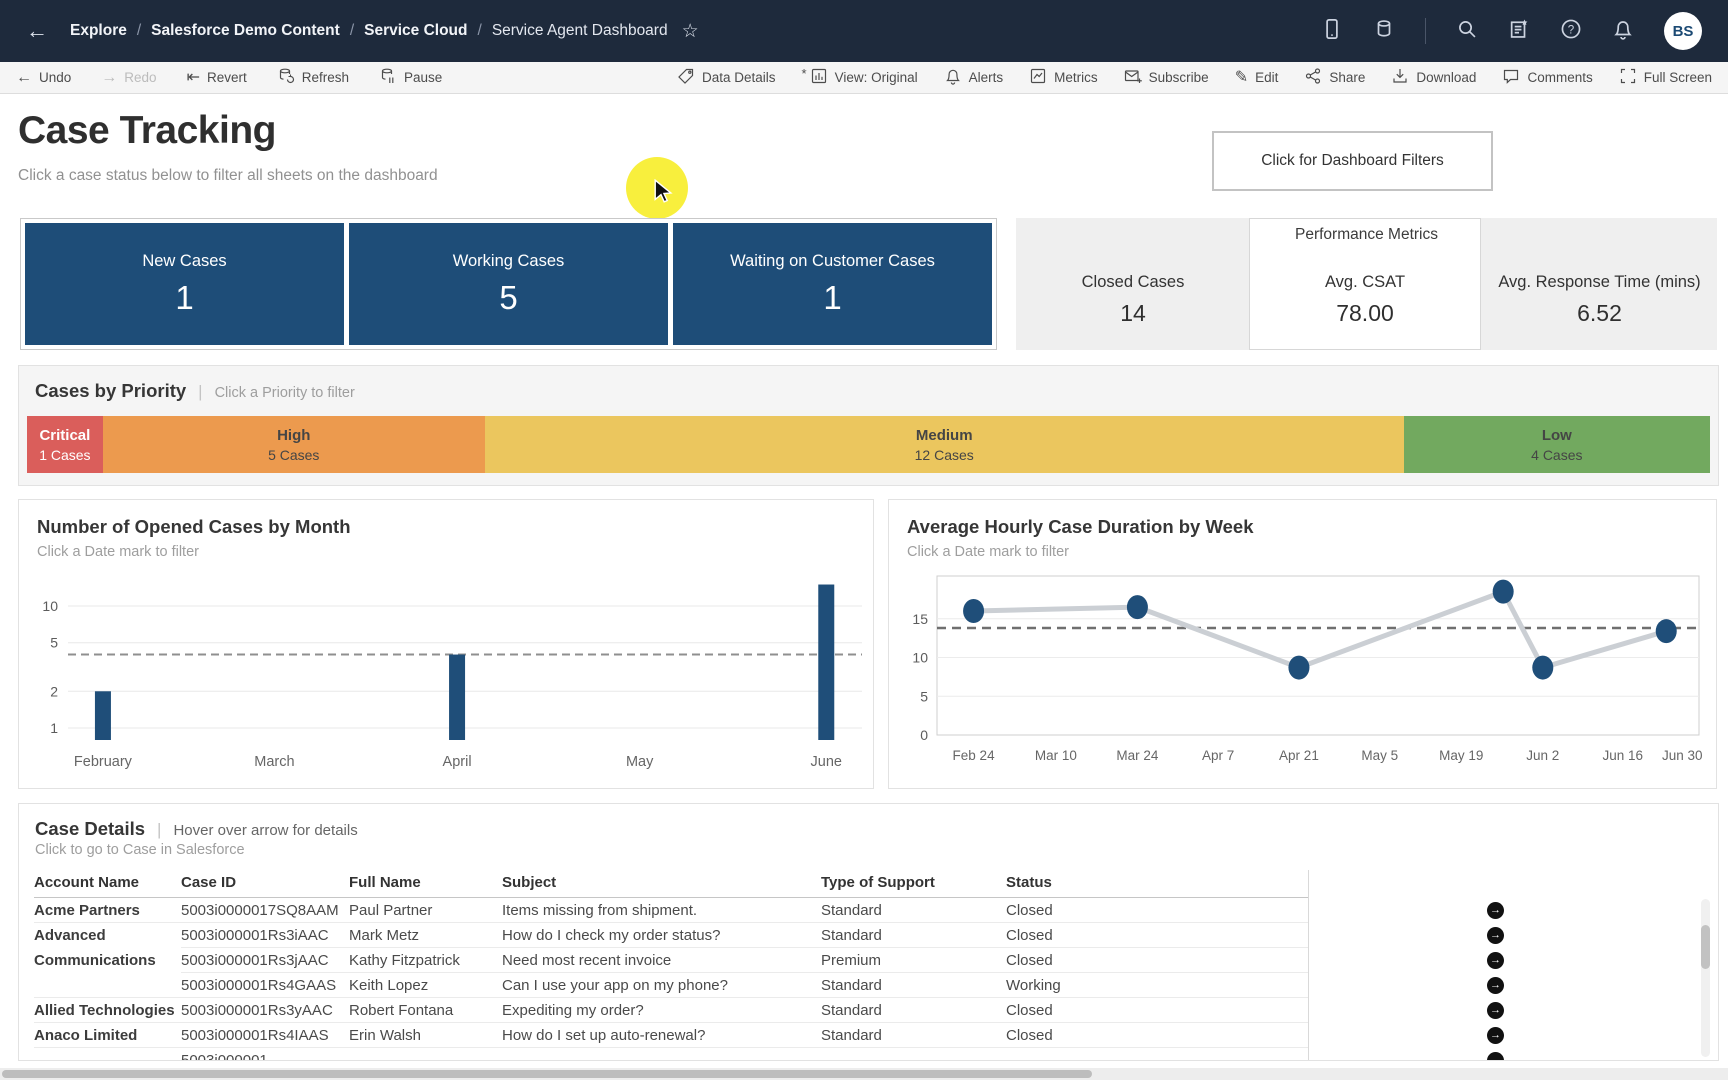  I want to click on full-screen-button: Full Screen, so click(1665, 77).